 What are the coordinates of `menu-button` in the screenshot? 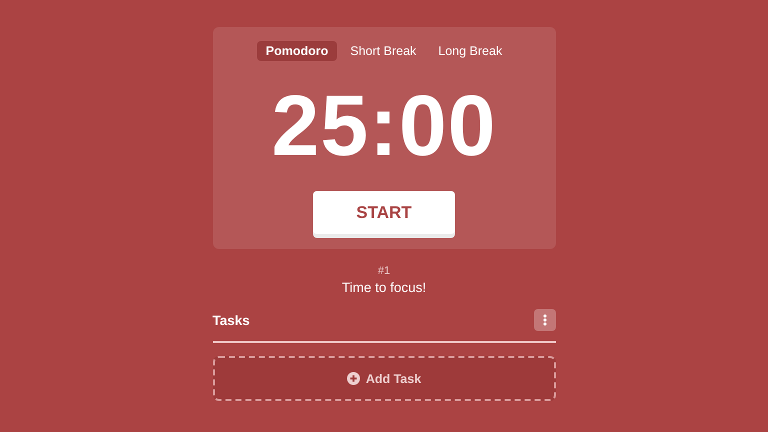 It's located at (545, 320).